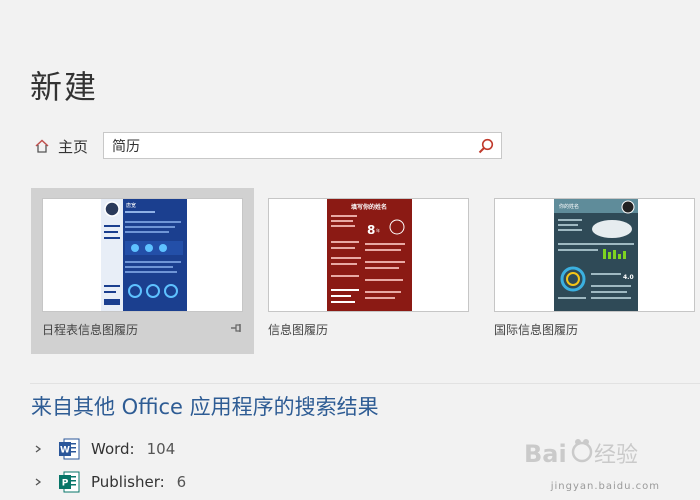 This screenshot has width=700, height=500. Describe the element at coordinates (605, 486) in the screenshot. I see `watermark-url: jingyan.baidu.com` at that location.